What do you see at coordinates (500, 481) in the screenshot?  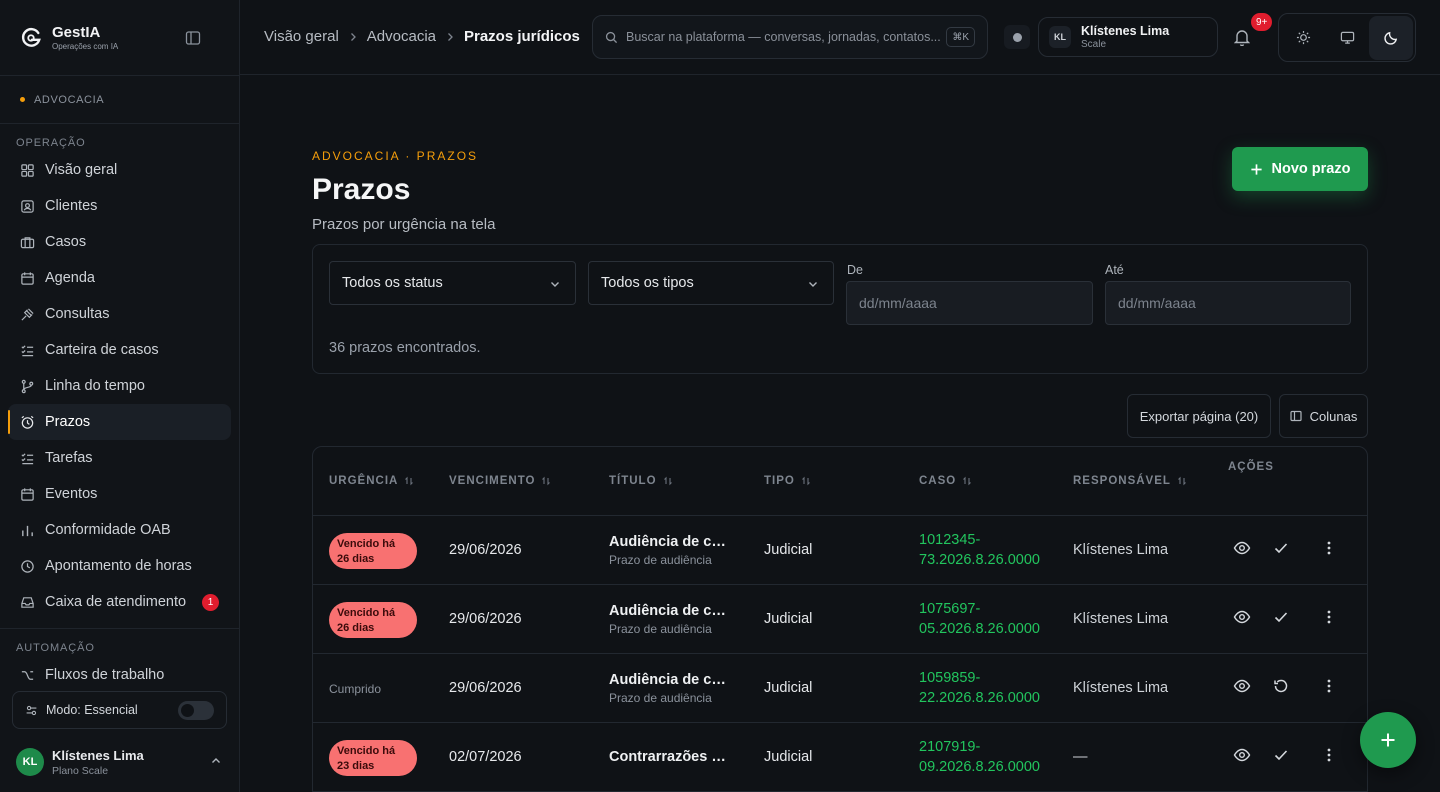 I see `column-header-vencimento: VENCIMENTO` at bounding box center [500, 481].